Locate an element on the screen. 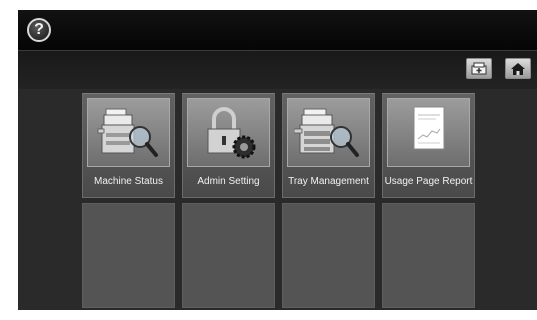 The image size is (537, 320). machine-status-button: Machine Status is located at coordinates (128, 145).